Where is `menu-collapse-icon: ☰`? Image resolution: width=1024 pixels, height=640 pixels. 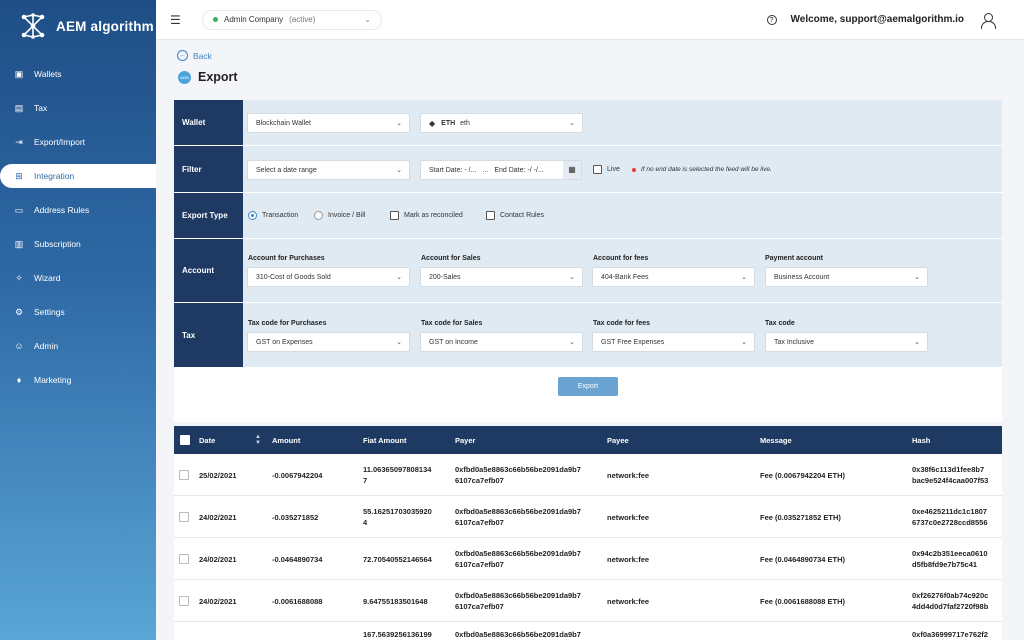
menu-collapse-icon: ☰ is located at coordinates (177, 20).